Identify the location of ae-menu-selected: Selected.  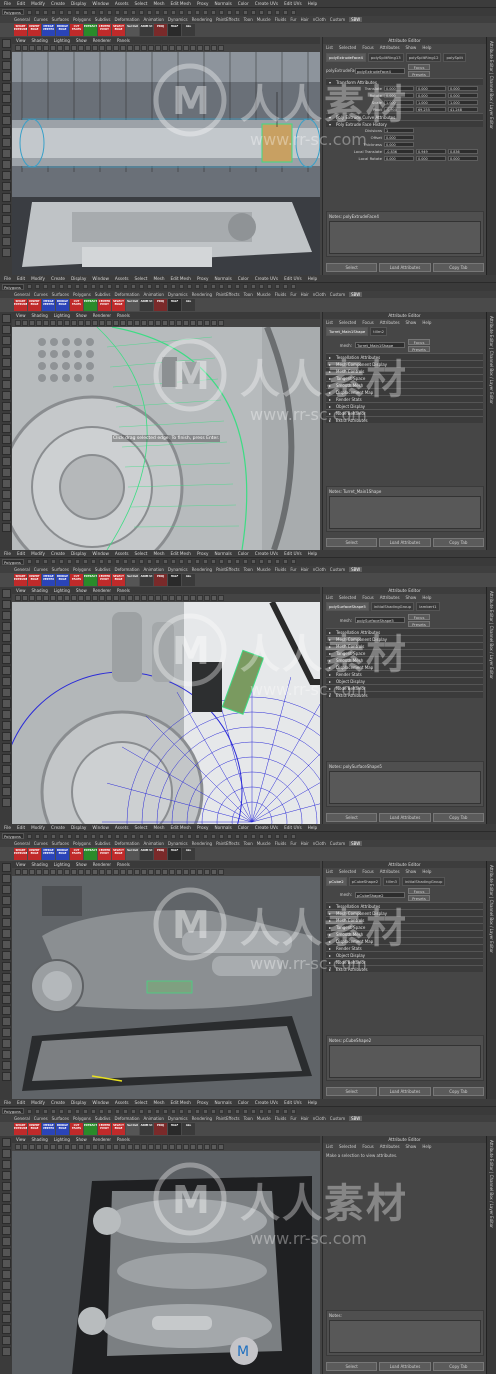
(347, 47).